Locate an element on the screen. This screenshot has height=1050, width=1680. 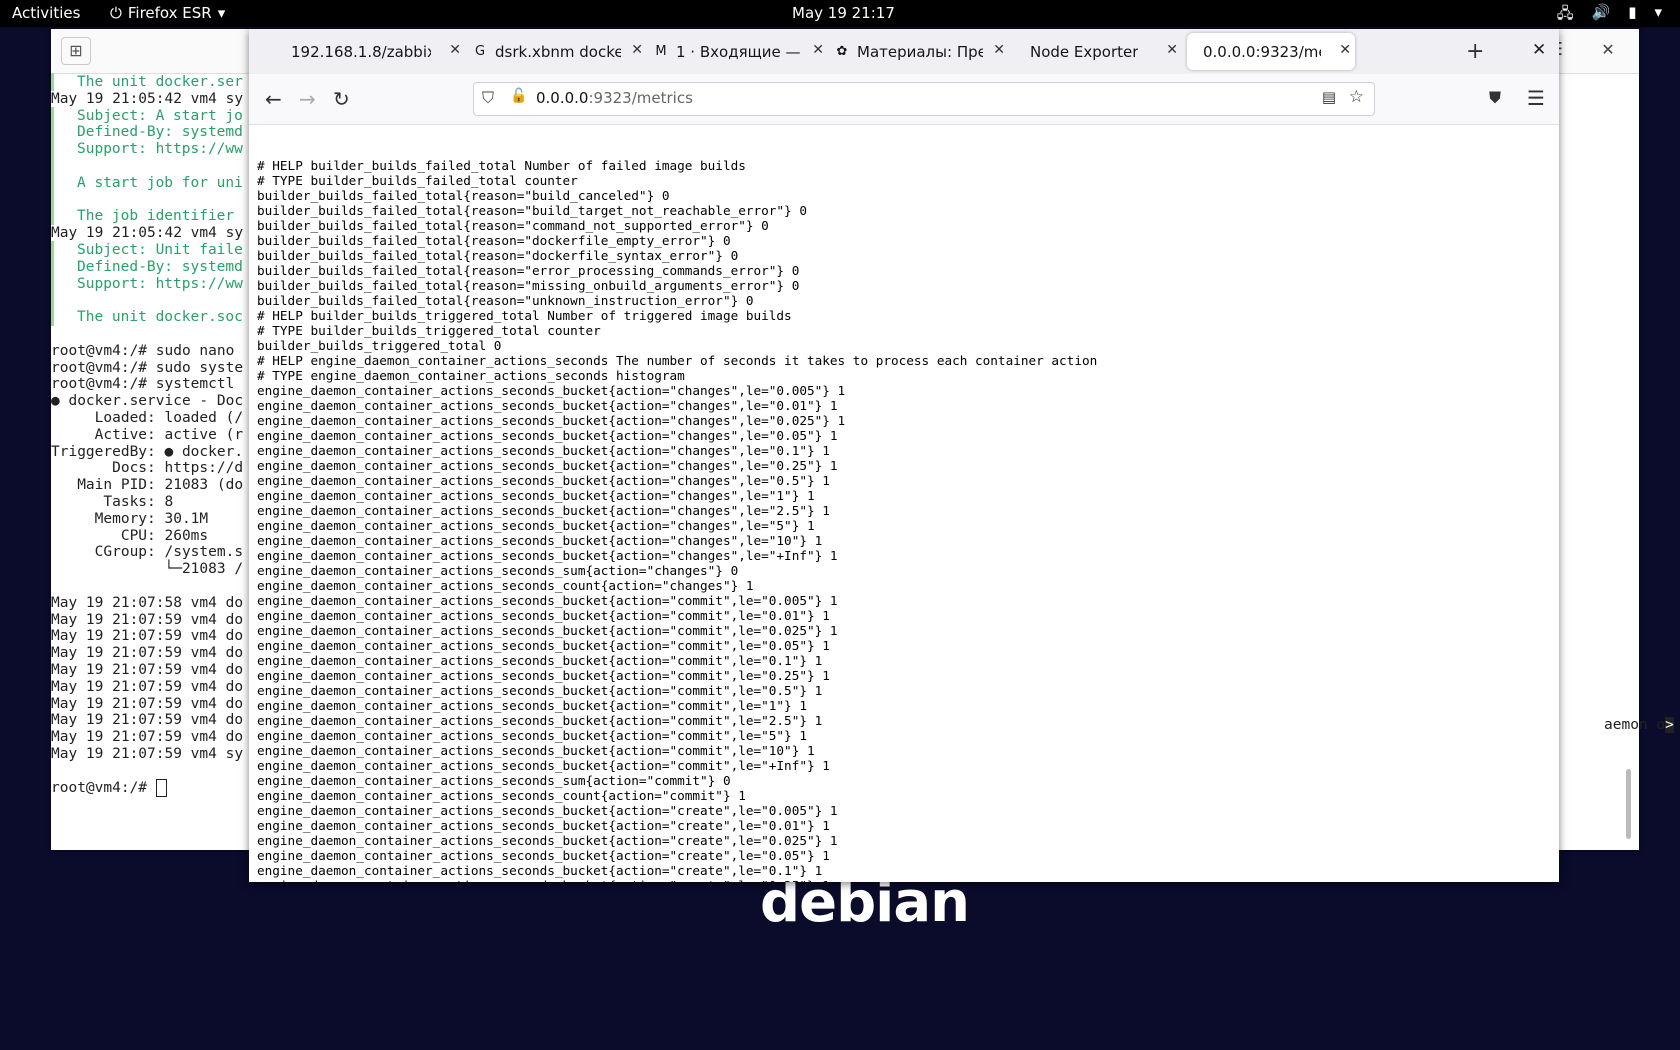
hamburger-menu-icon: ☰ is located at coordinates (1536, 98).